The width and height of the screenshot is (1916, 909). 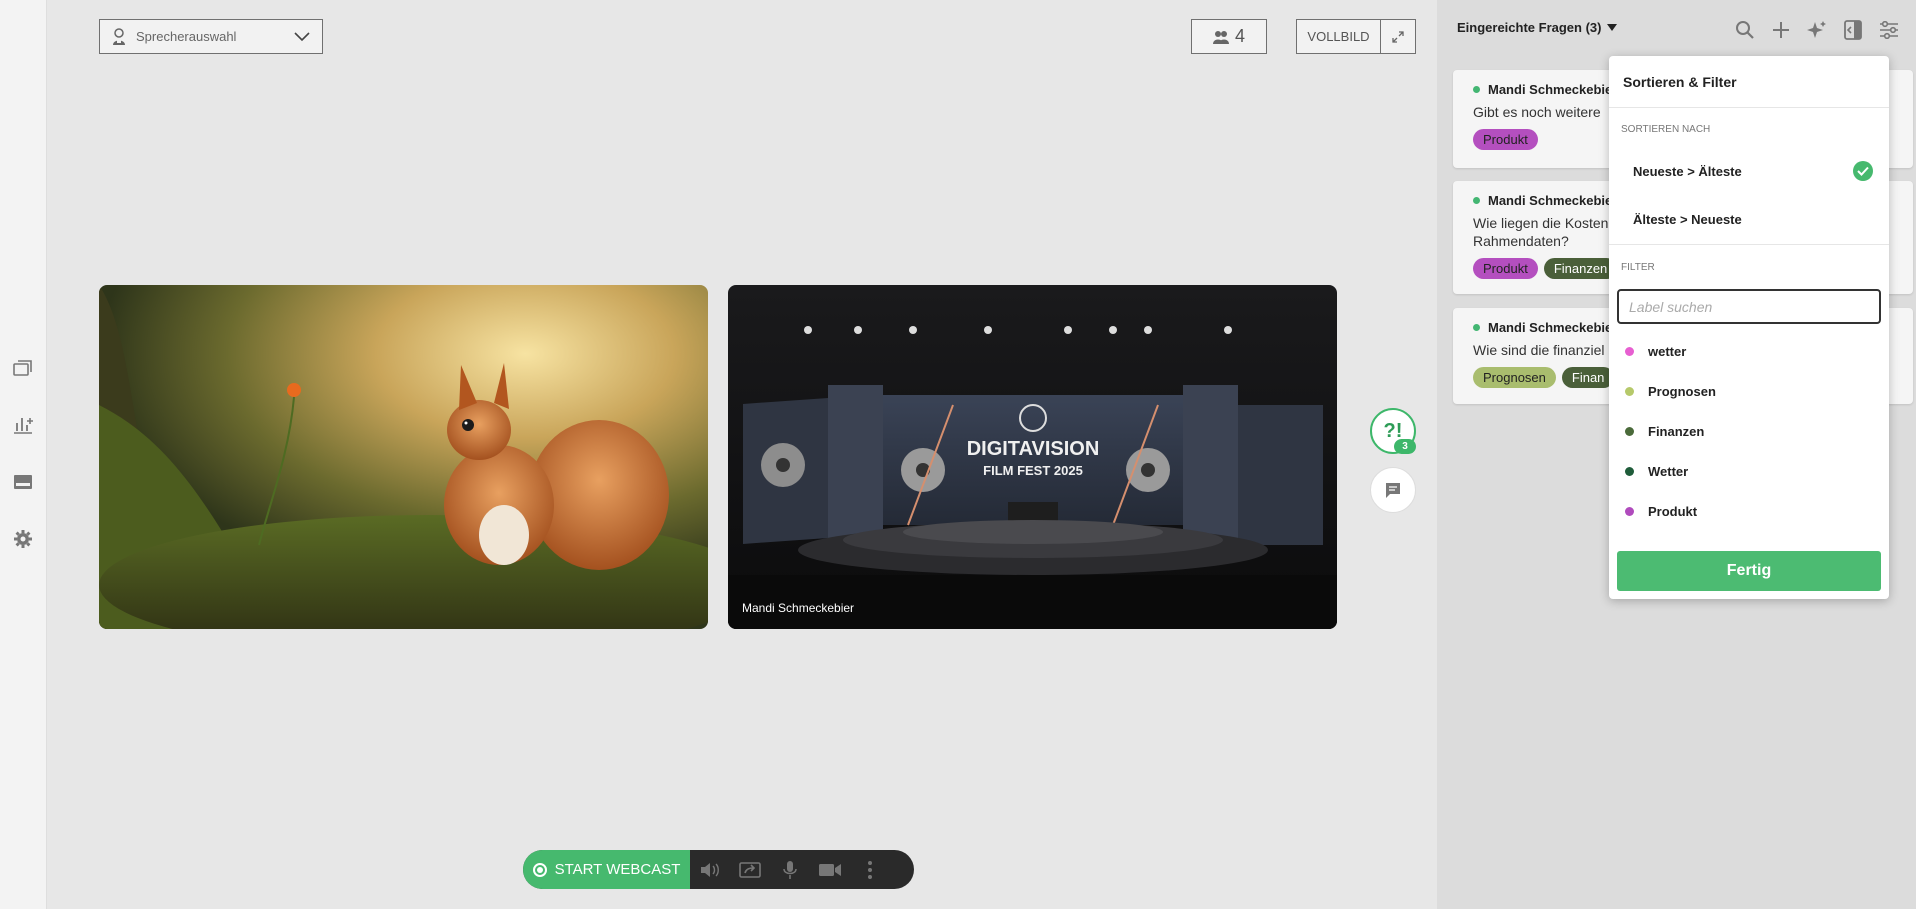 I want to click on sparkle-icon, so click(x=1817, y=30).